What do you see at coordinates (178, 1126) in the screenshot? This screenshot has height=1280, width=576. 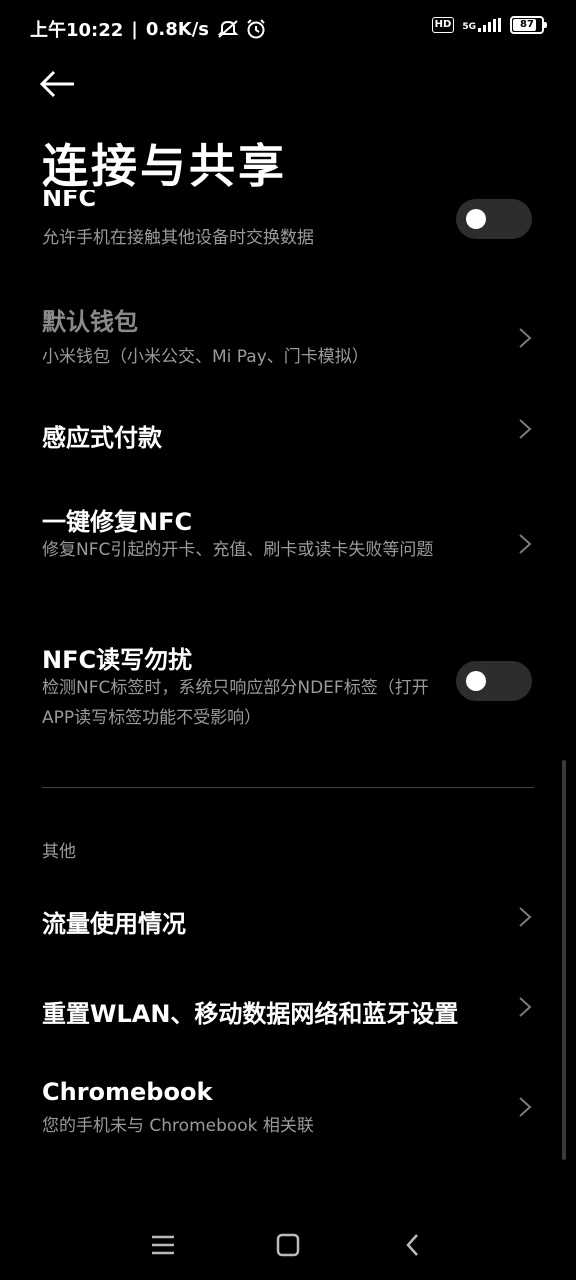 I see `chromebook-subtitle: 您的手机未与 Chromebook 相关联` at bounding box center [178, 1126].